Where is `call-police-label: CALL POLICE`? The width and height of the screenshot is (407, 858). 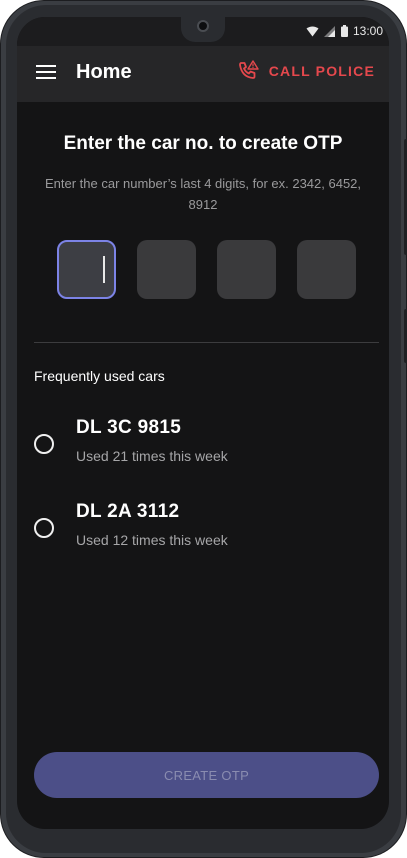
call-police-label: CALL POLICE is located at coordinates (321, 71).